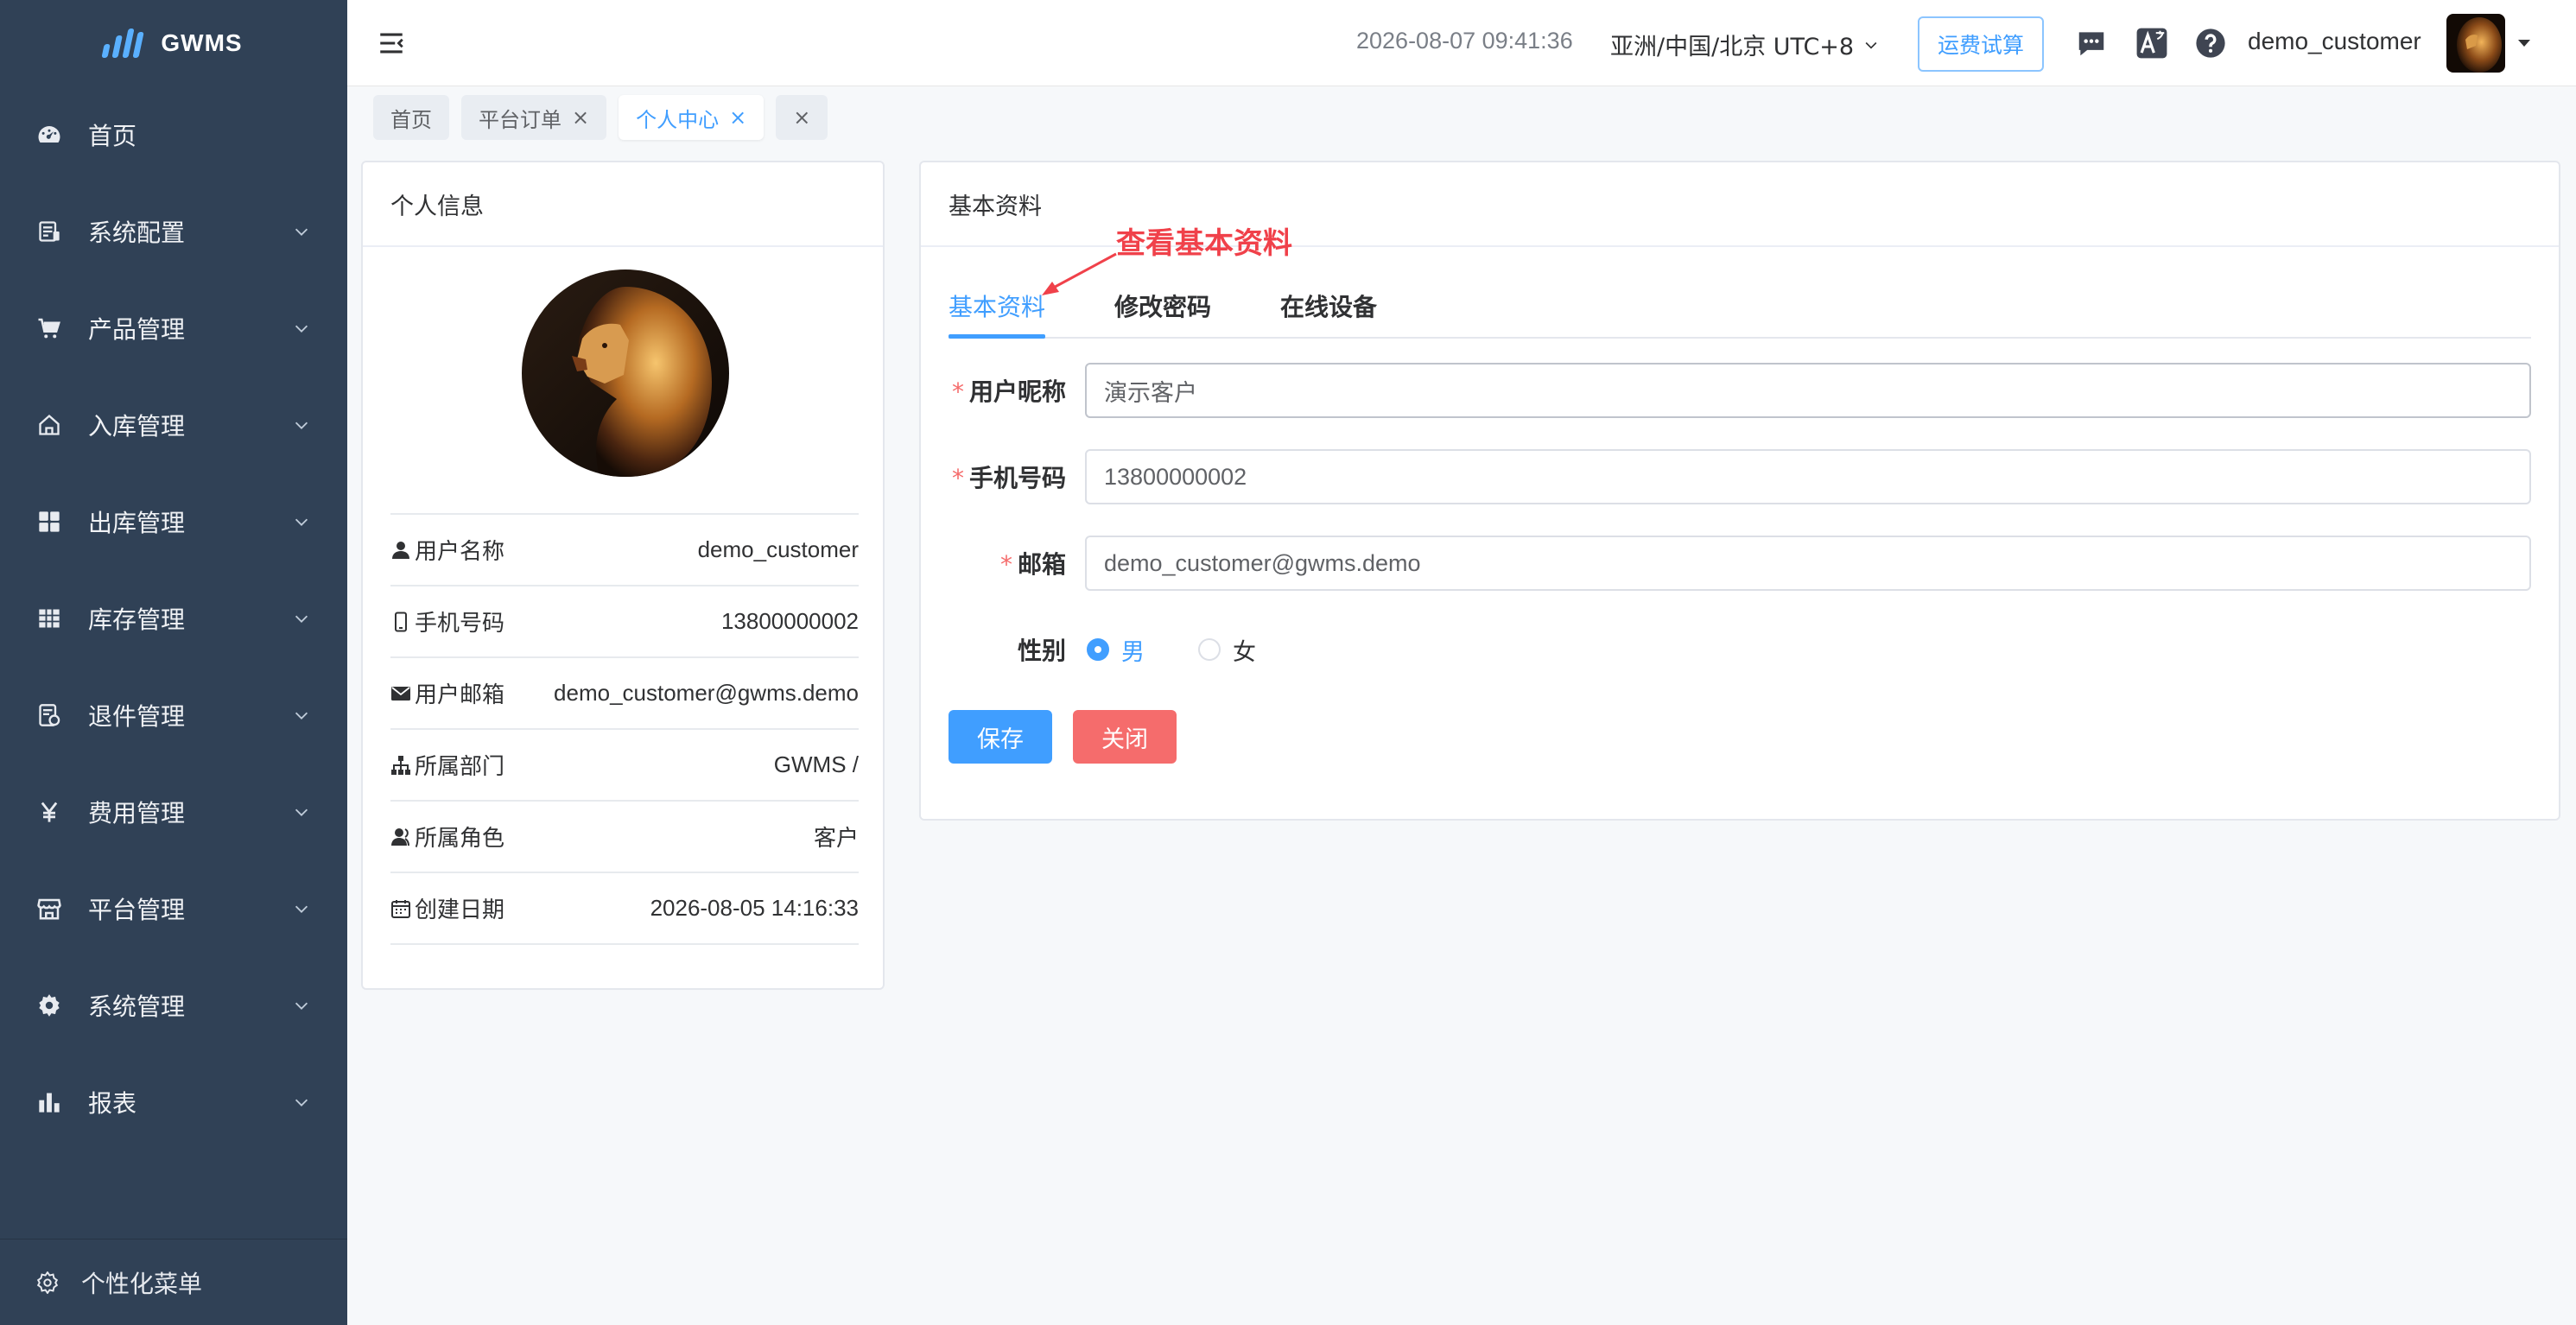  I want to click on radio-label: 男, so click(1133, 652).